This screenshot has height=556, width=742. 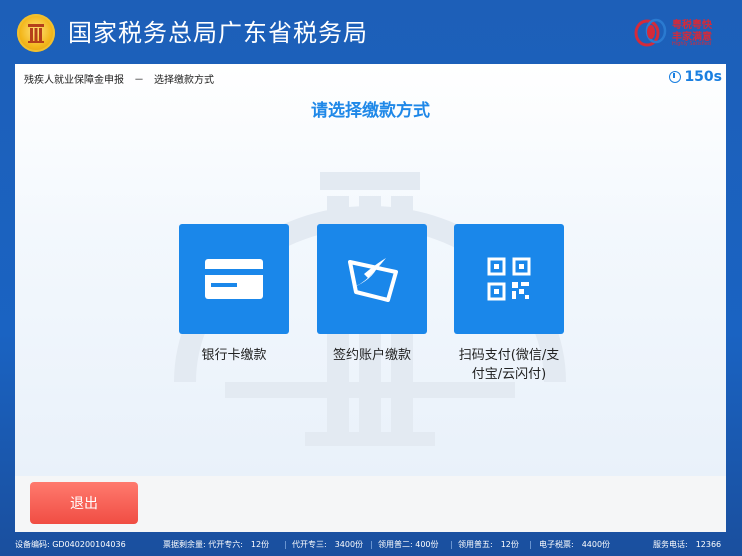 I want to click on option-bank-card: 银行卡缴款, so click(x=234, y=294).